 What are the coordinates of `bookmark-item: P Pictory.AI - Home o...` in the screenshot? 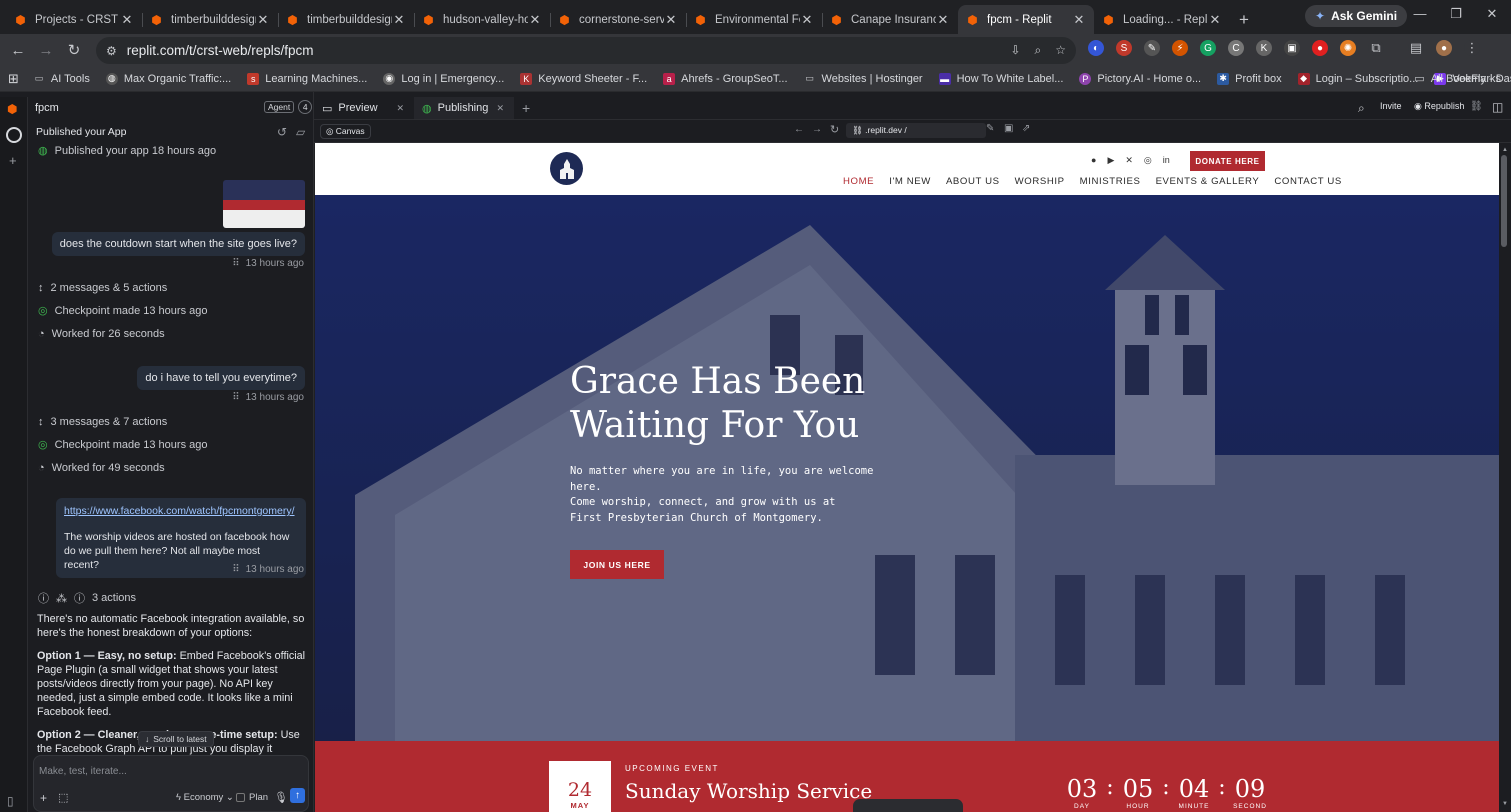 It's located at (1140, 78).